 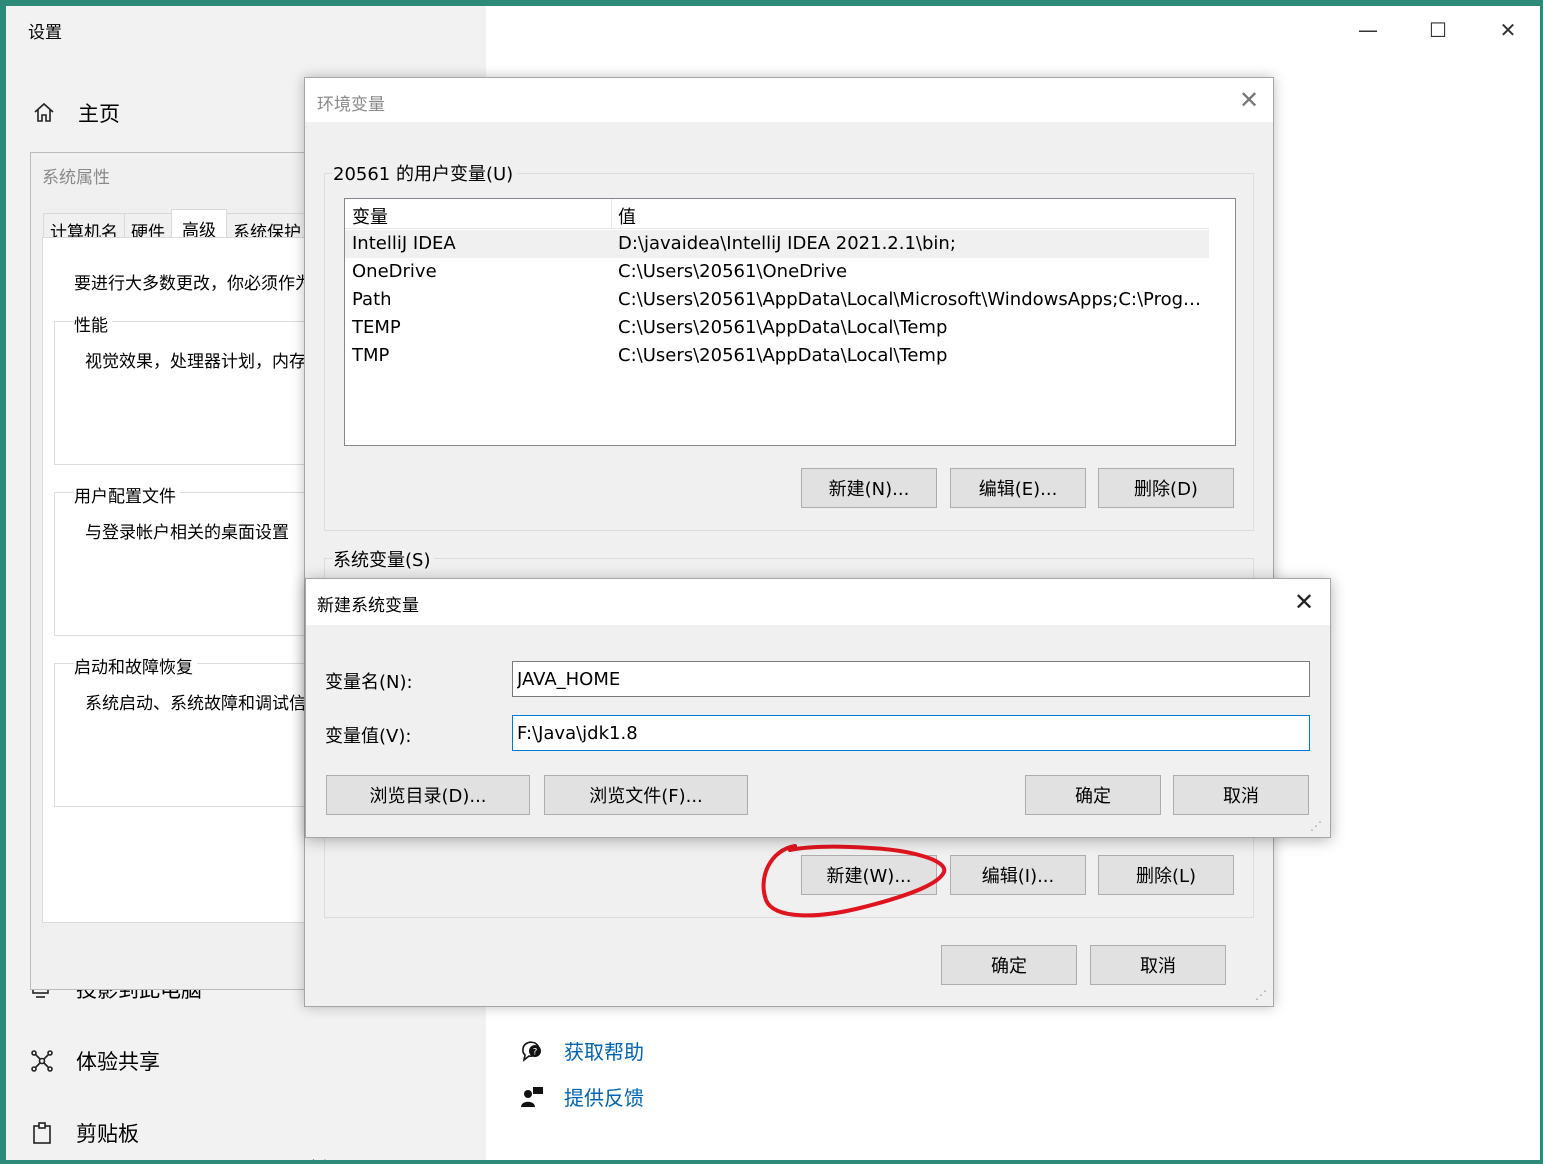 What do you see at coordinates (369, 682) in the screenshot?
I see `variable-name-label: 变量名(N):` at bounding box center [369, 682].